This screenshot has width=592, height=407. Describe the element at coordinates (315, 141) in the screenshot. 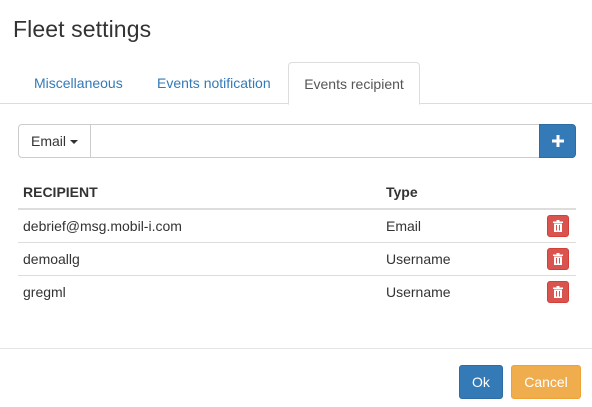

I see `recipient-input` at that location.